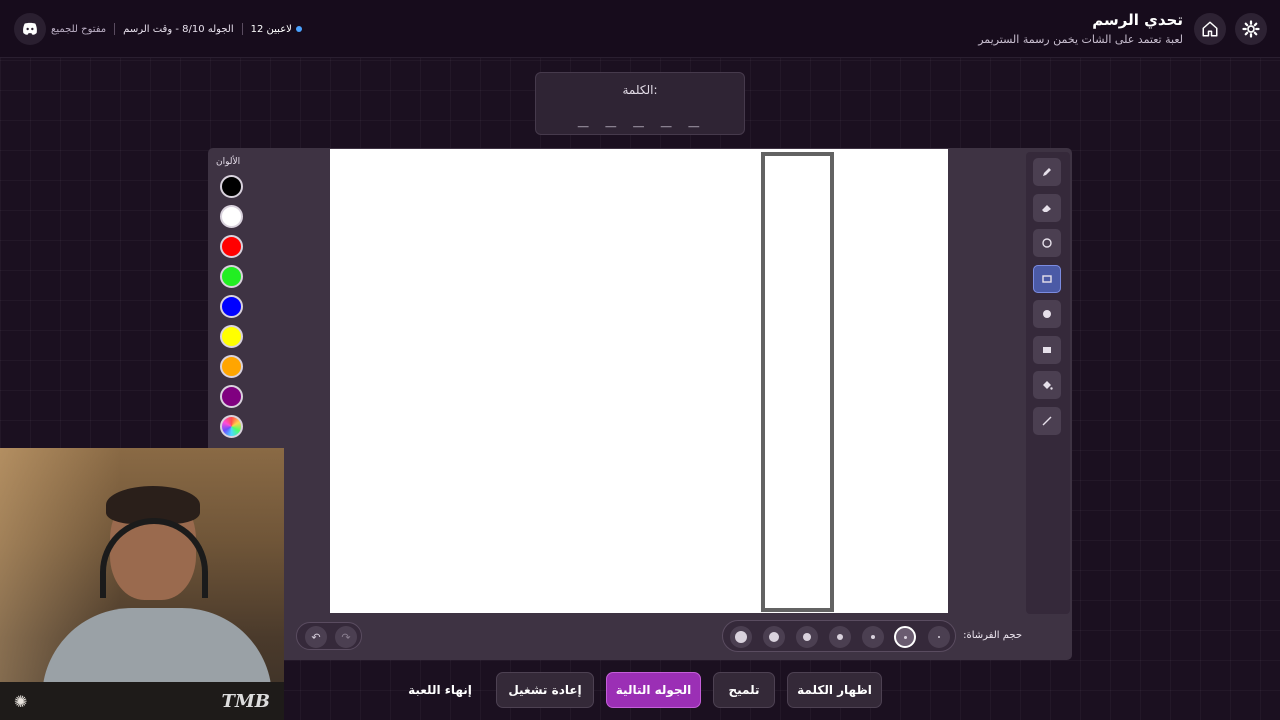 The height and width of the screenshot is (720, 1280). I want to click on brush-size-m, so click(807, 637).